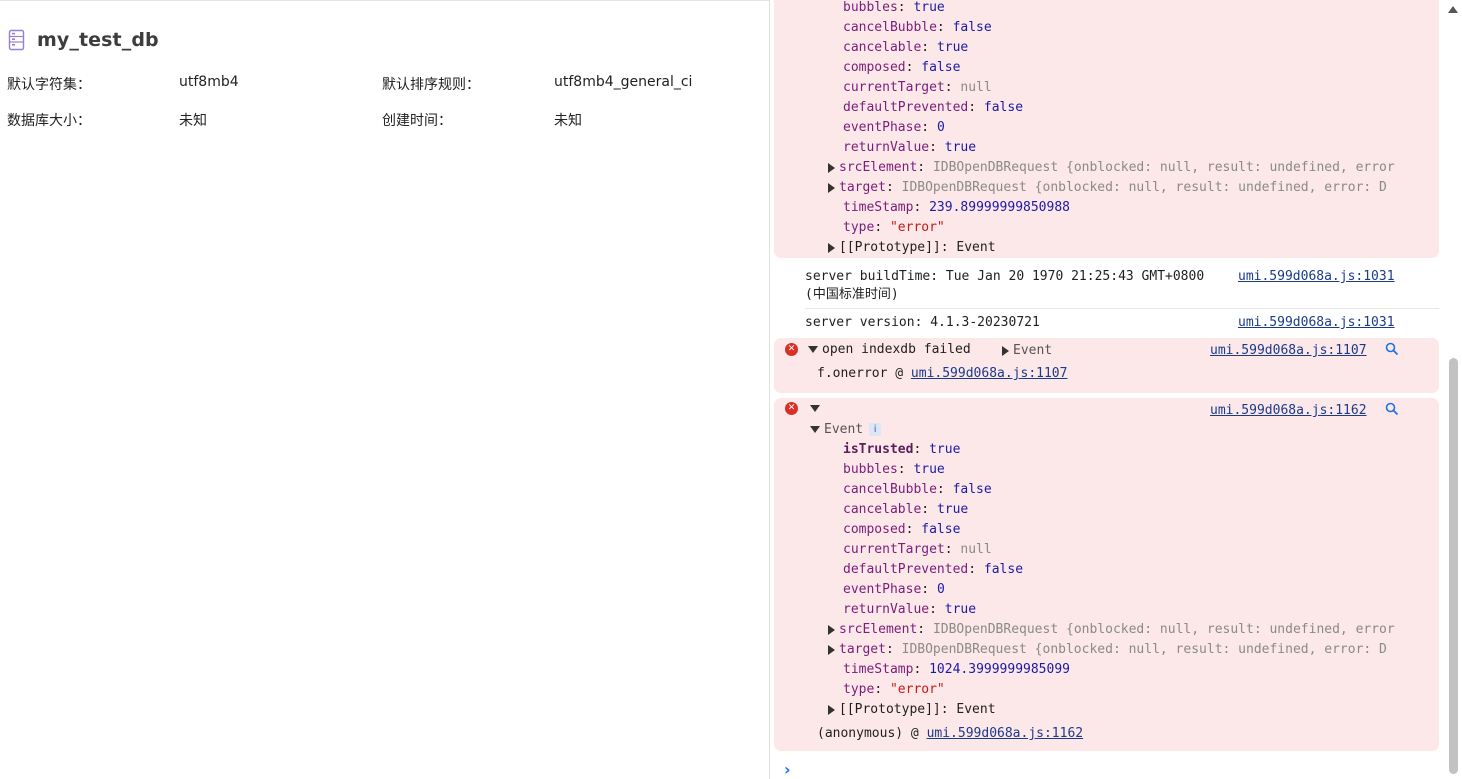 Image resolution: width=1462 pixels, height=779 pixels. Describe the element at coordinates (1453, 566) in the screenshot. I see `scrollbar-thumb` at that location.